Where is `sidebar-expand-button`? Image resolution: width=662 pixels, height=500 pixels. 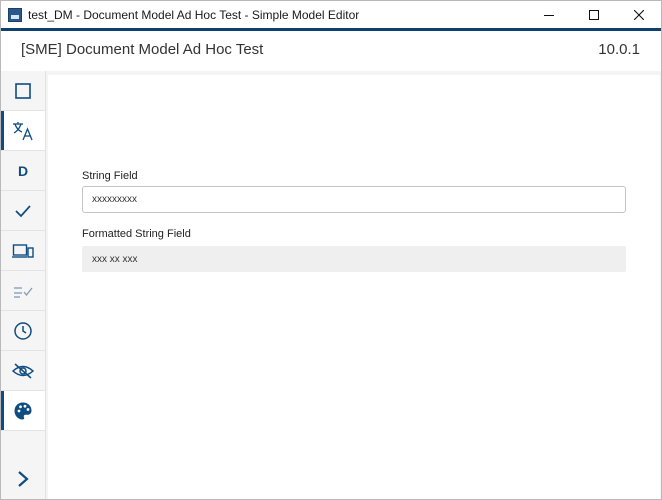 sidebar-expand-button is located at coordinates (23, 479).